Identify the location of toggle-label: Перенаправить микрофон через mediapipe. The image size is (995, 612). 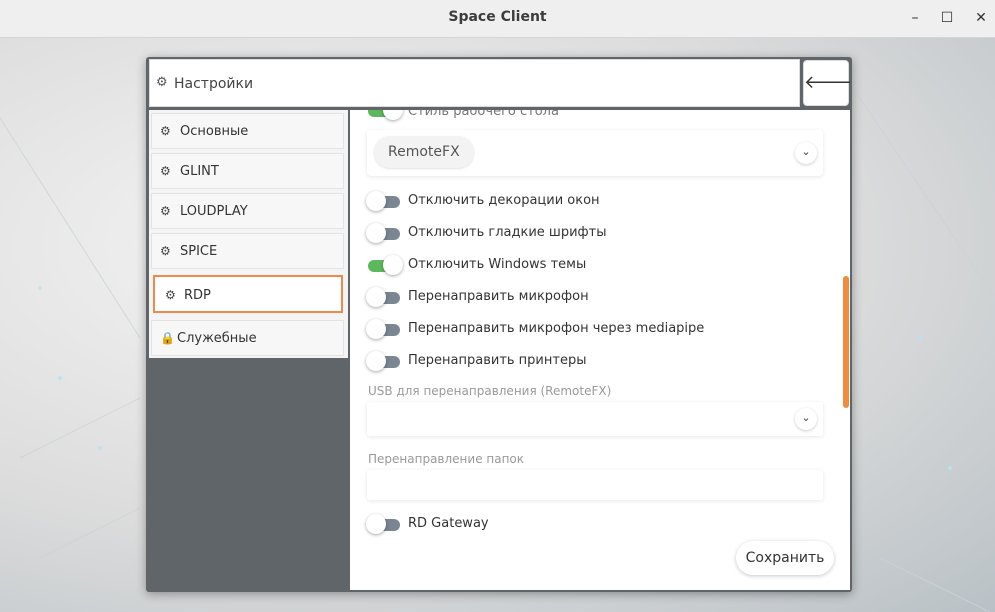
(556, 328).